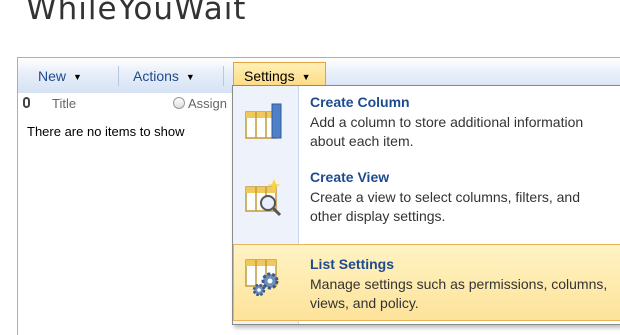 Image resolution: width=620 pixels, height=335 pixels. I want to click on menu-item-title: Create View, so click(350, 177).